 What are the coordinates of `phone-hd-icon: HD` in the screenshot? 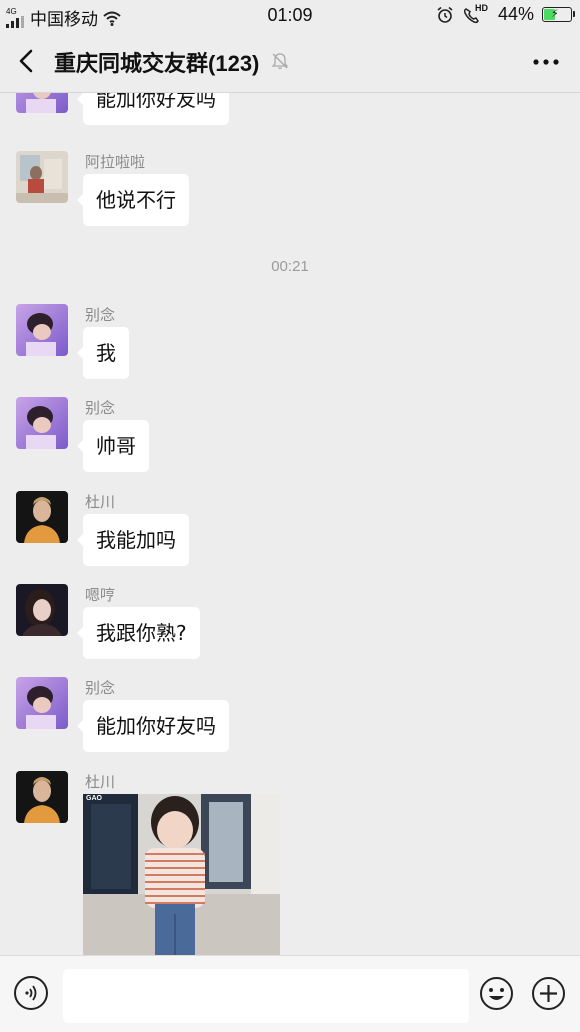 It's located at (476, 13).